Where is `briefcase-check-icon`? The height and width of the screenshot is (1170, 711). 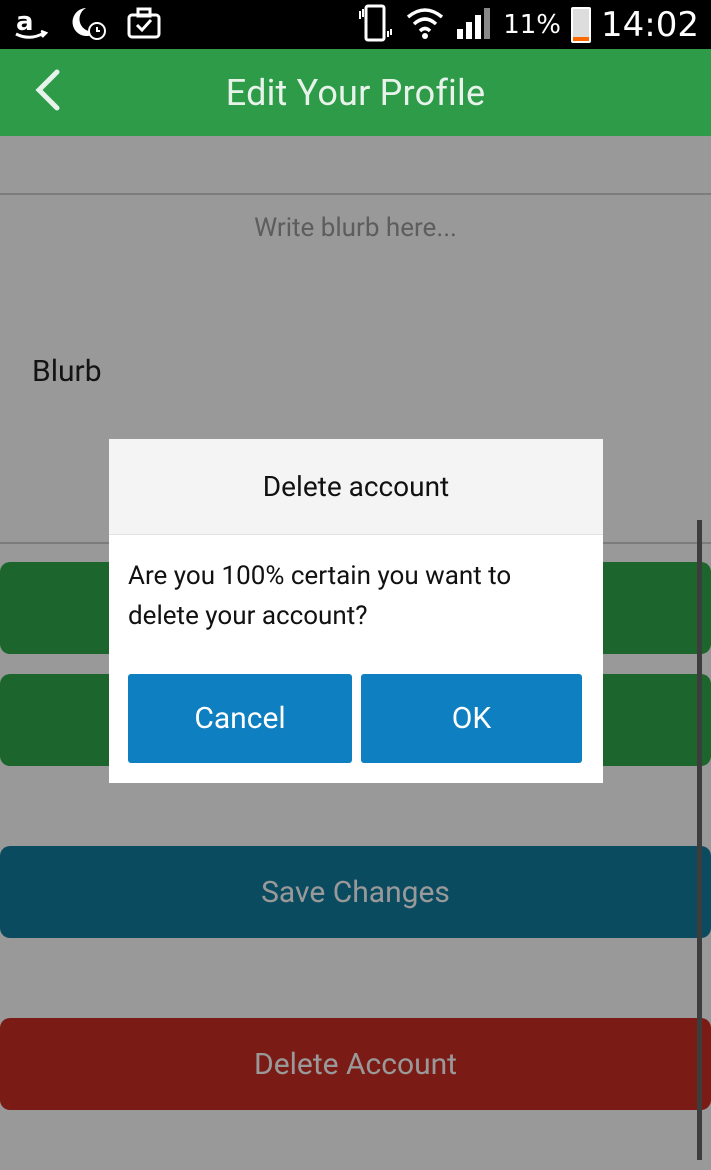 briefcase-check-icon is located at coordinates (144, 25).